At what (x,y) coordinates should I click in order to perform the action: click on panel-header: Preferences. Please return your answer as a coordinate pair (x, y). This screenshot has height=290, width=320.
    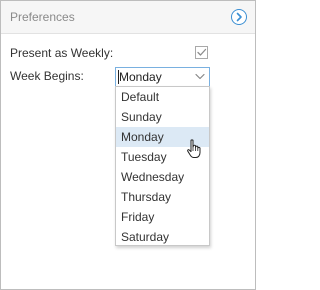
    Looking at the image, I should click on (128, 17).